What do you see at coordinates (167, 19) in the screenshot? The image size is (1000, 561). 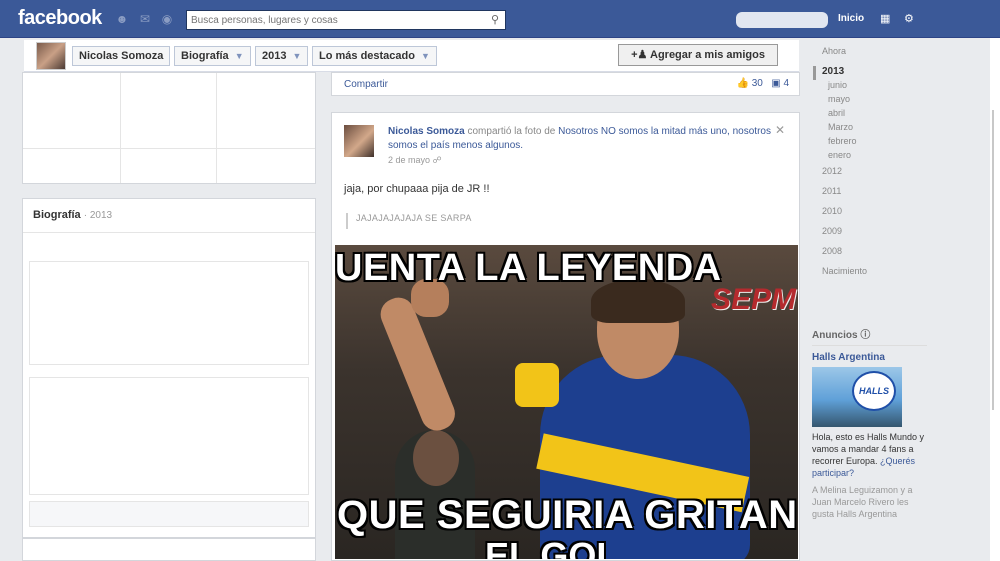 I see `notifications-icon: ◉` at bounding box center [167, 19].